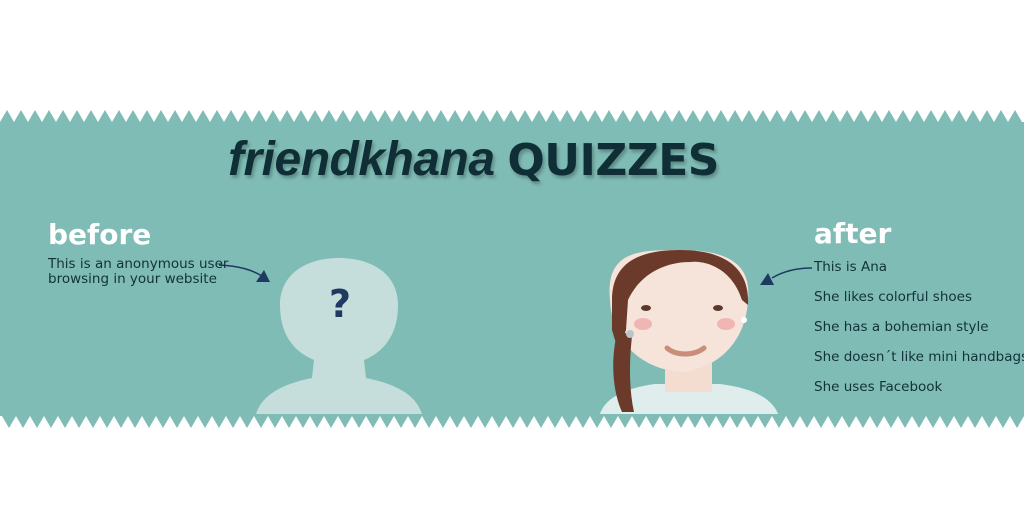  Describe the element at coordinates (340, 304) in the screenshot. I see `question-mark-icon: ?` at that location.